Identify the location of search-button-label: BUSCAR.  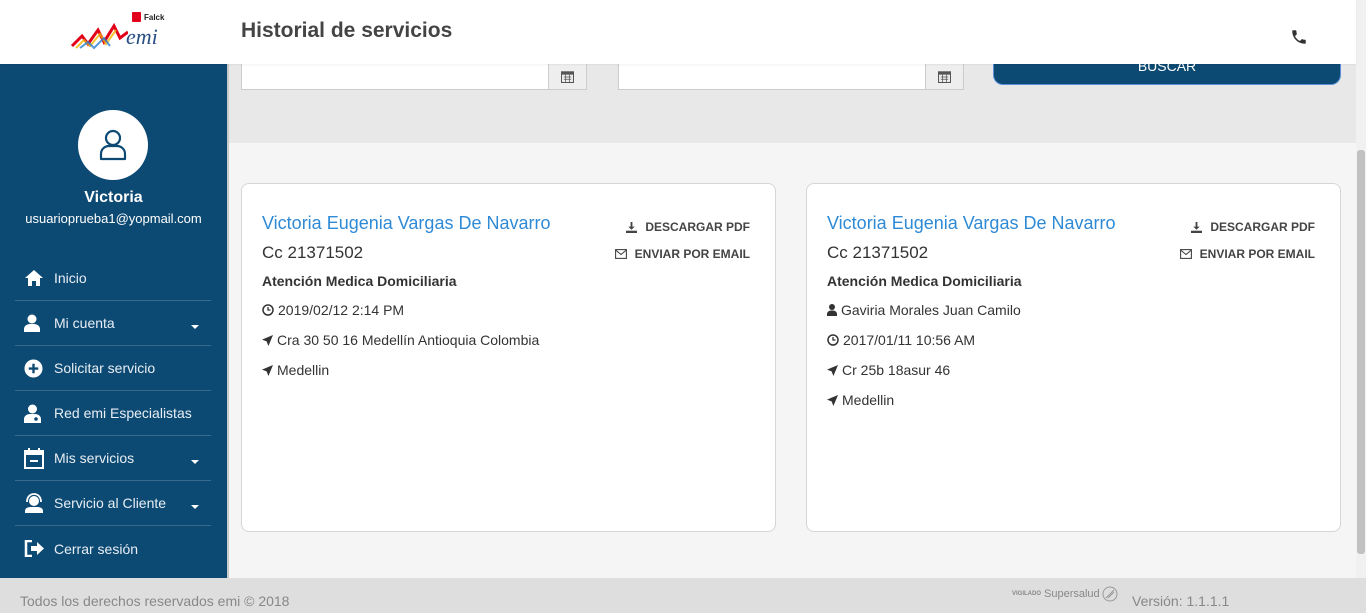
(1167, 69).